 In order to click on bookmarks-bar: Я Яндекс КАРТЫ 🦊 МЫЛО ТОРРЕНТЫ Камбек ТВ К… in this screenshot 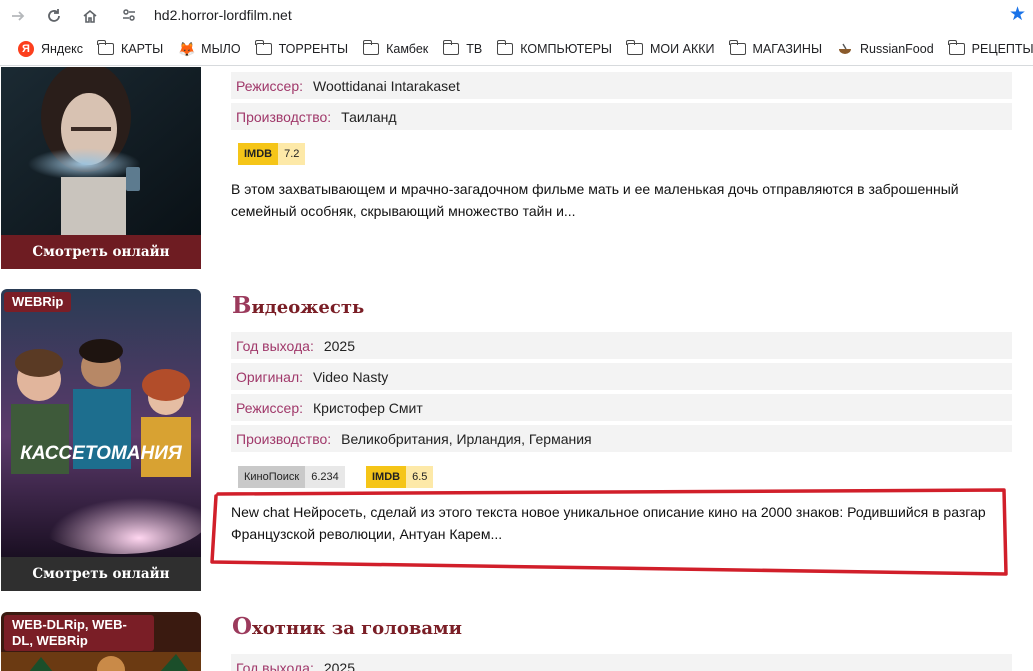, I will do `click(516, 49)`.